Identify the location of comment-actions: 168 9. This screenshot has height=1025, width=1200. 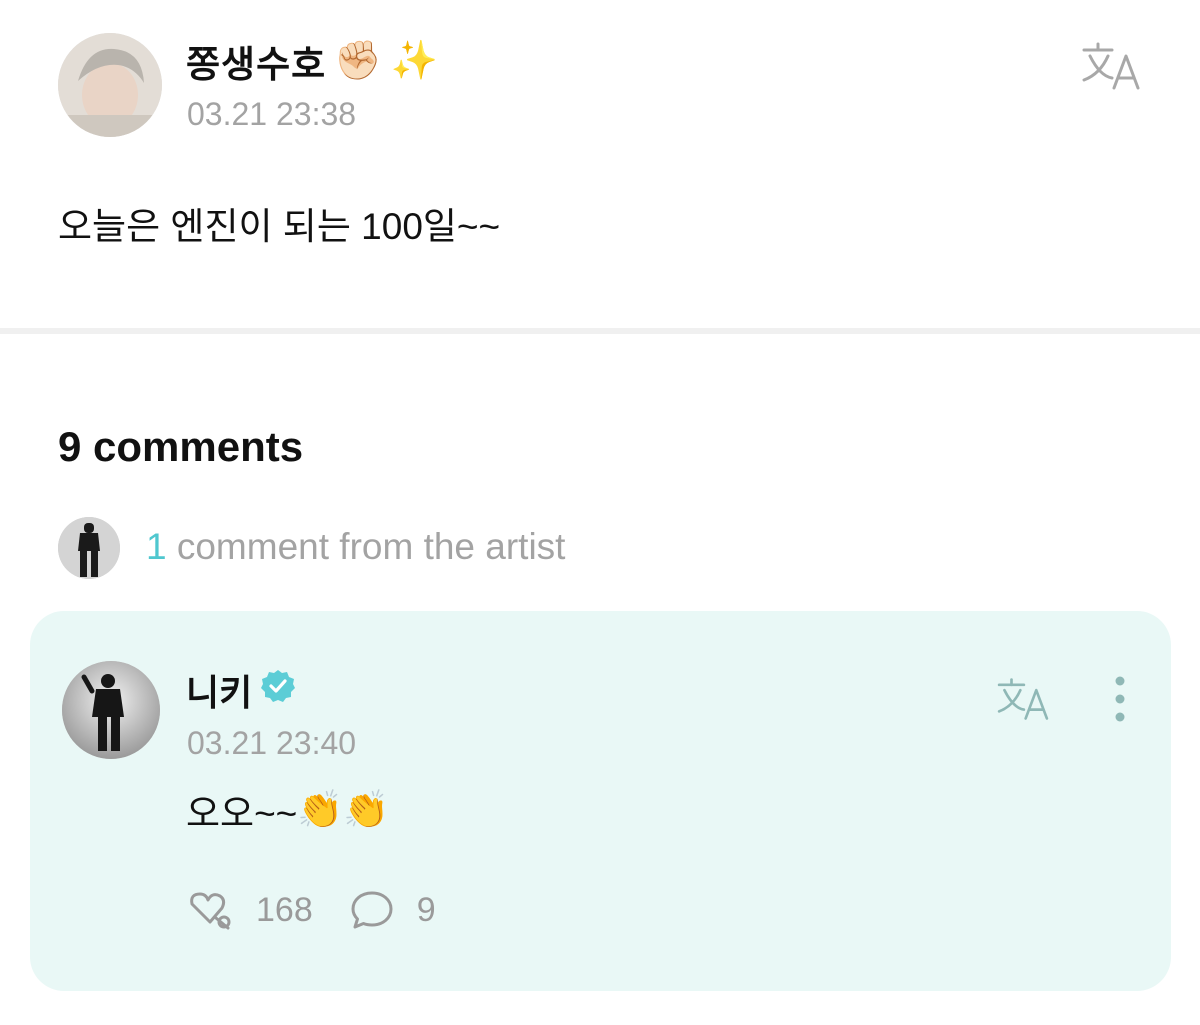
(311, 910).